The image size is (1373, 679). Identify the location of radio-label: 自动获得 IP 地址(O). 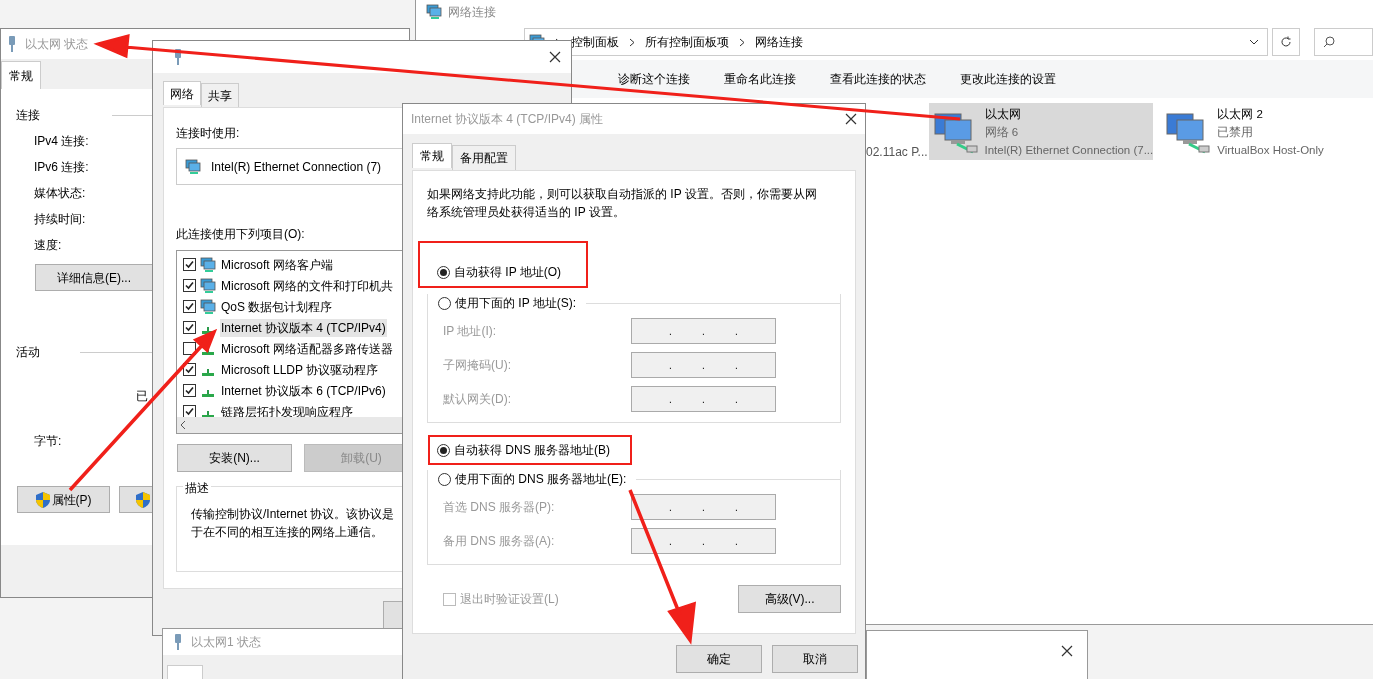
(508, 272).